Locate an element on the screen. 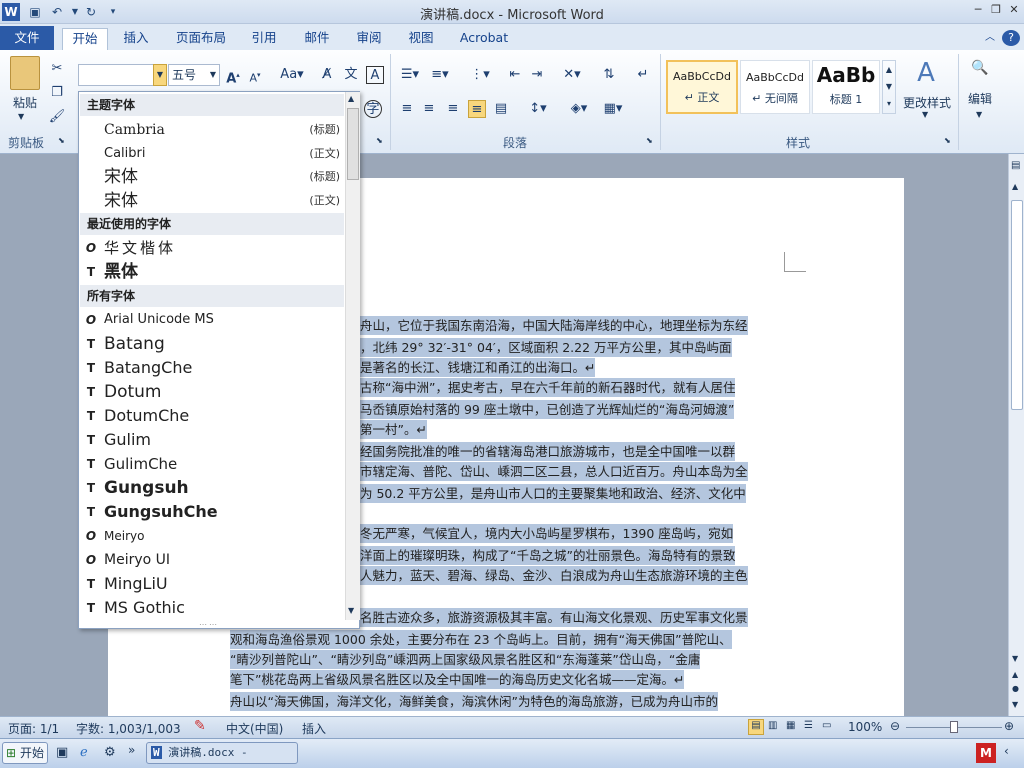 This screenshot has width=1024, height=768. chinese-layout-icon: ✕▾ is located at coordinates (572, 75).